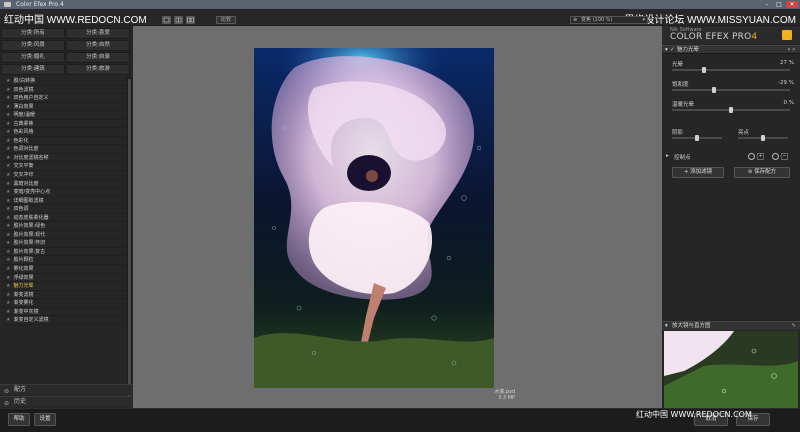  What do you see at coordinates (787, 63) in the screenshot?
I see `slider-value: 27 %` at bounding box center [787, 63].